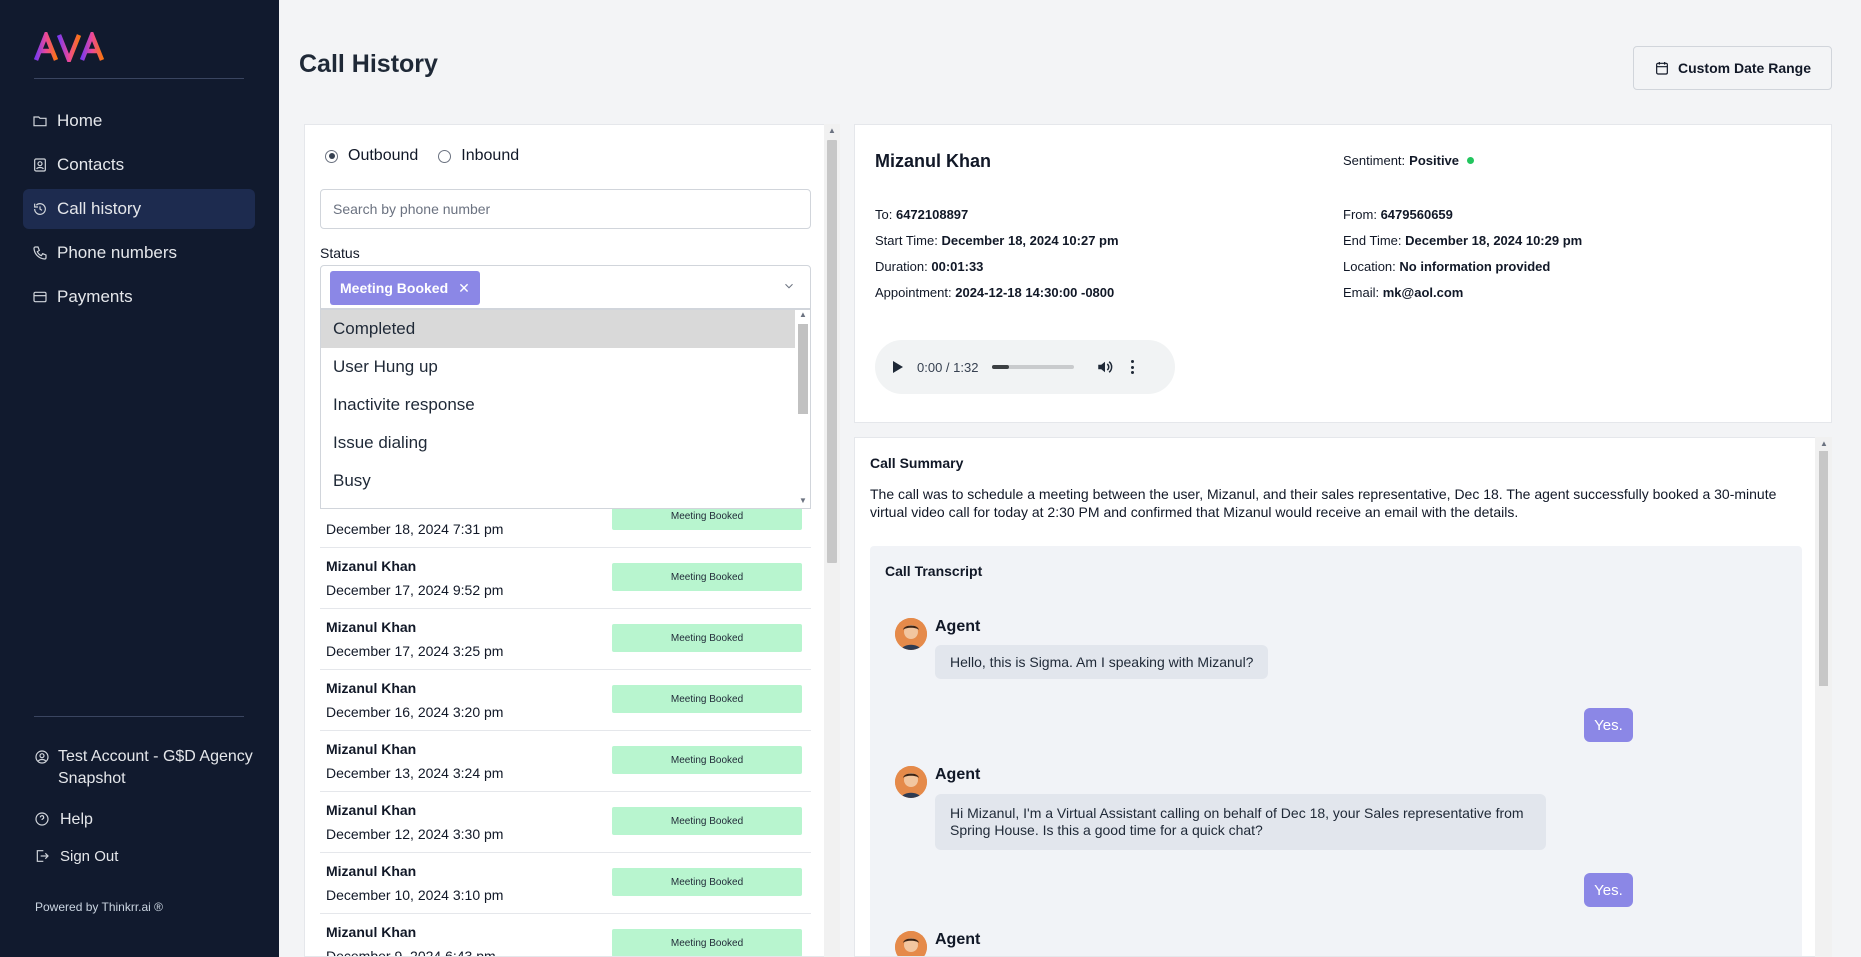 The height and width of the screenshot is (957, 1861). What do you see at coordinates (1105, 367) in the screenshot?
I see `volume-icon` at bounding box center [1105, 367].